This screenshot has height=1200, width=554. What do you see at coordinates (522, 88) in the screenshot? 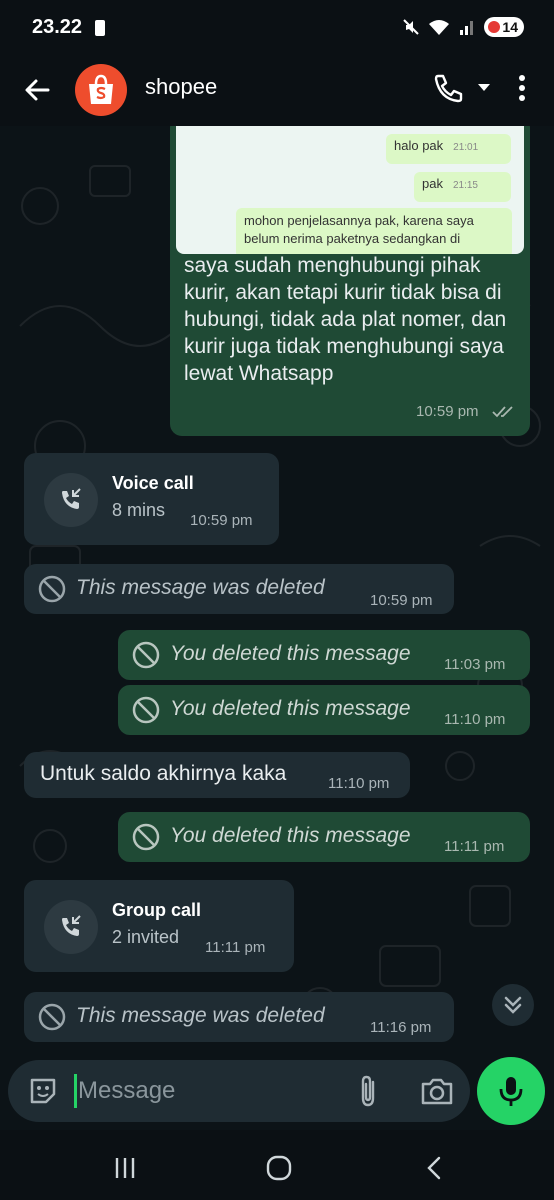
I see `more-options-icon` at bounding box center [522, 88].